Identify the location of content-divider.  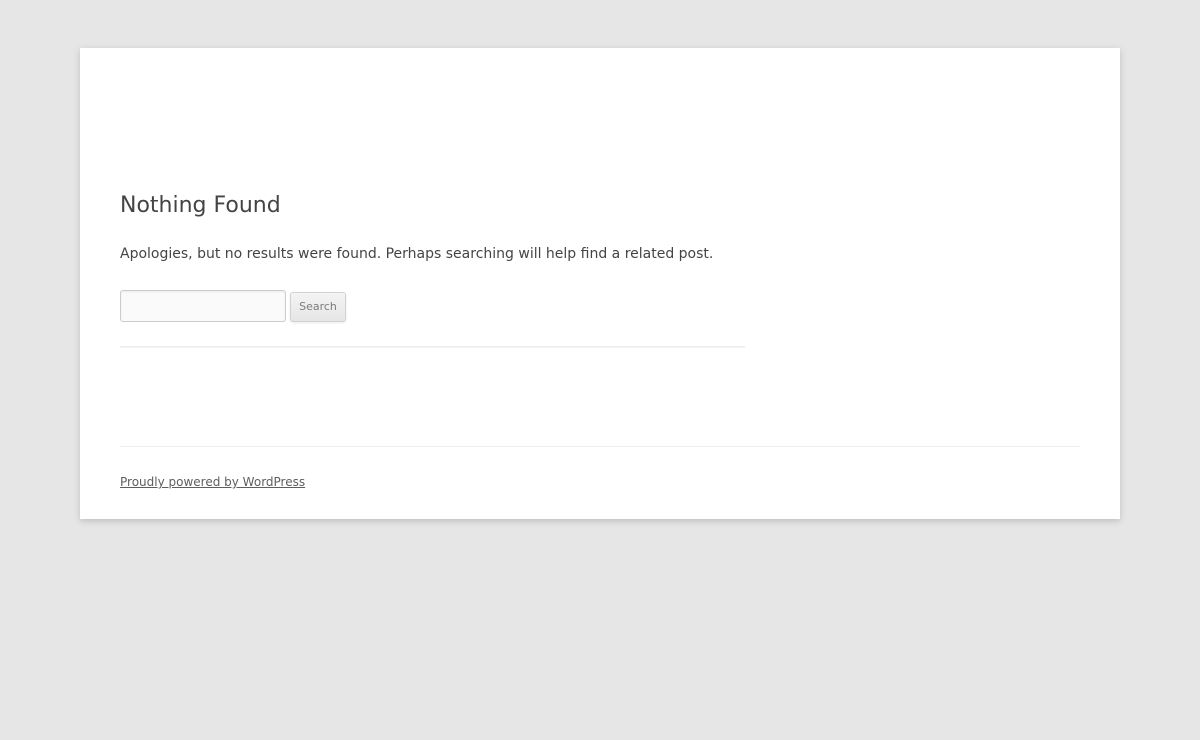
(432, 347).